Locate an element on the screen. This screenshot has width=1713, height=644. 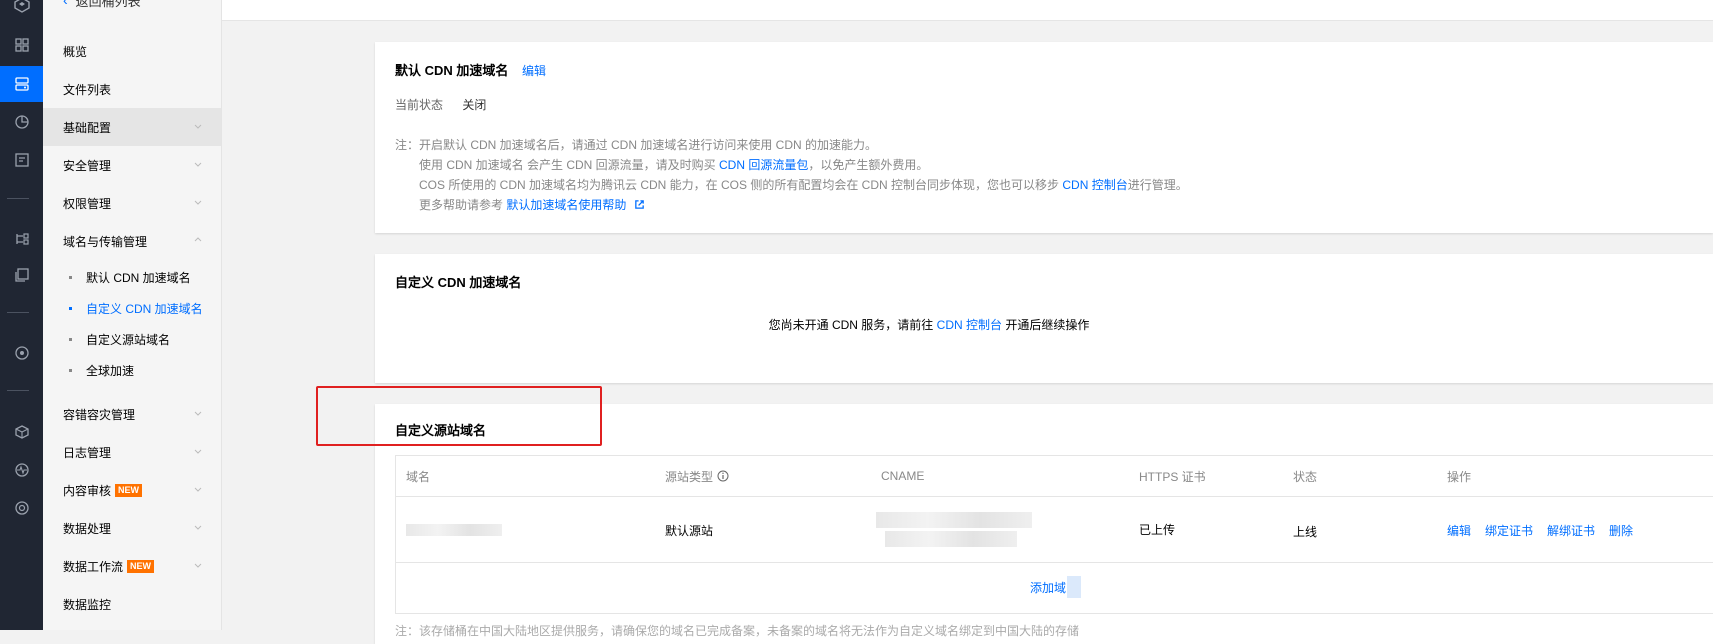
sidebar-item-overview: 概览 is located at coordinates (132, 51).